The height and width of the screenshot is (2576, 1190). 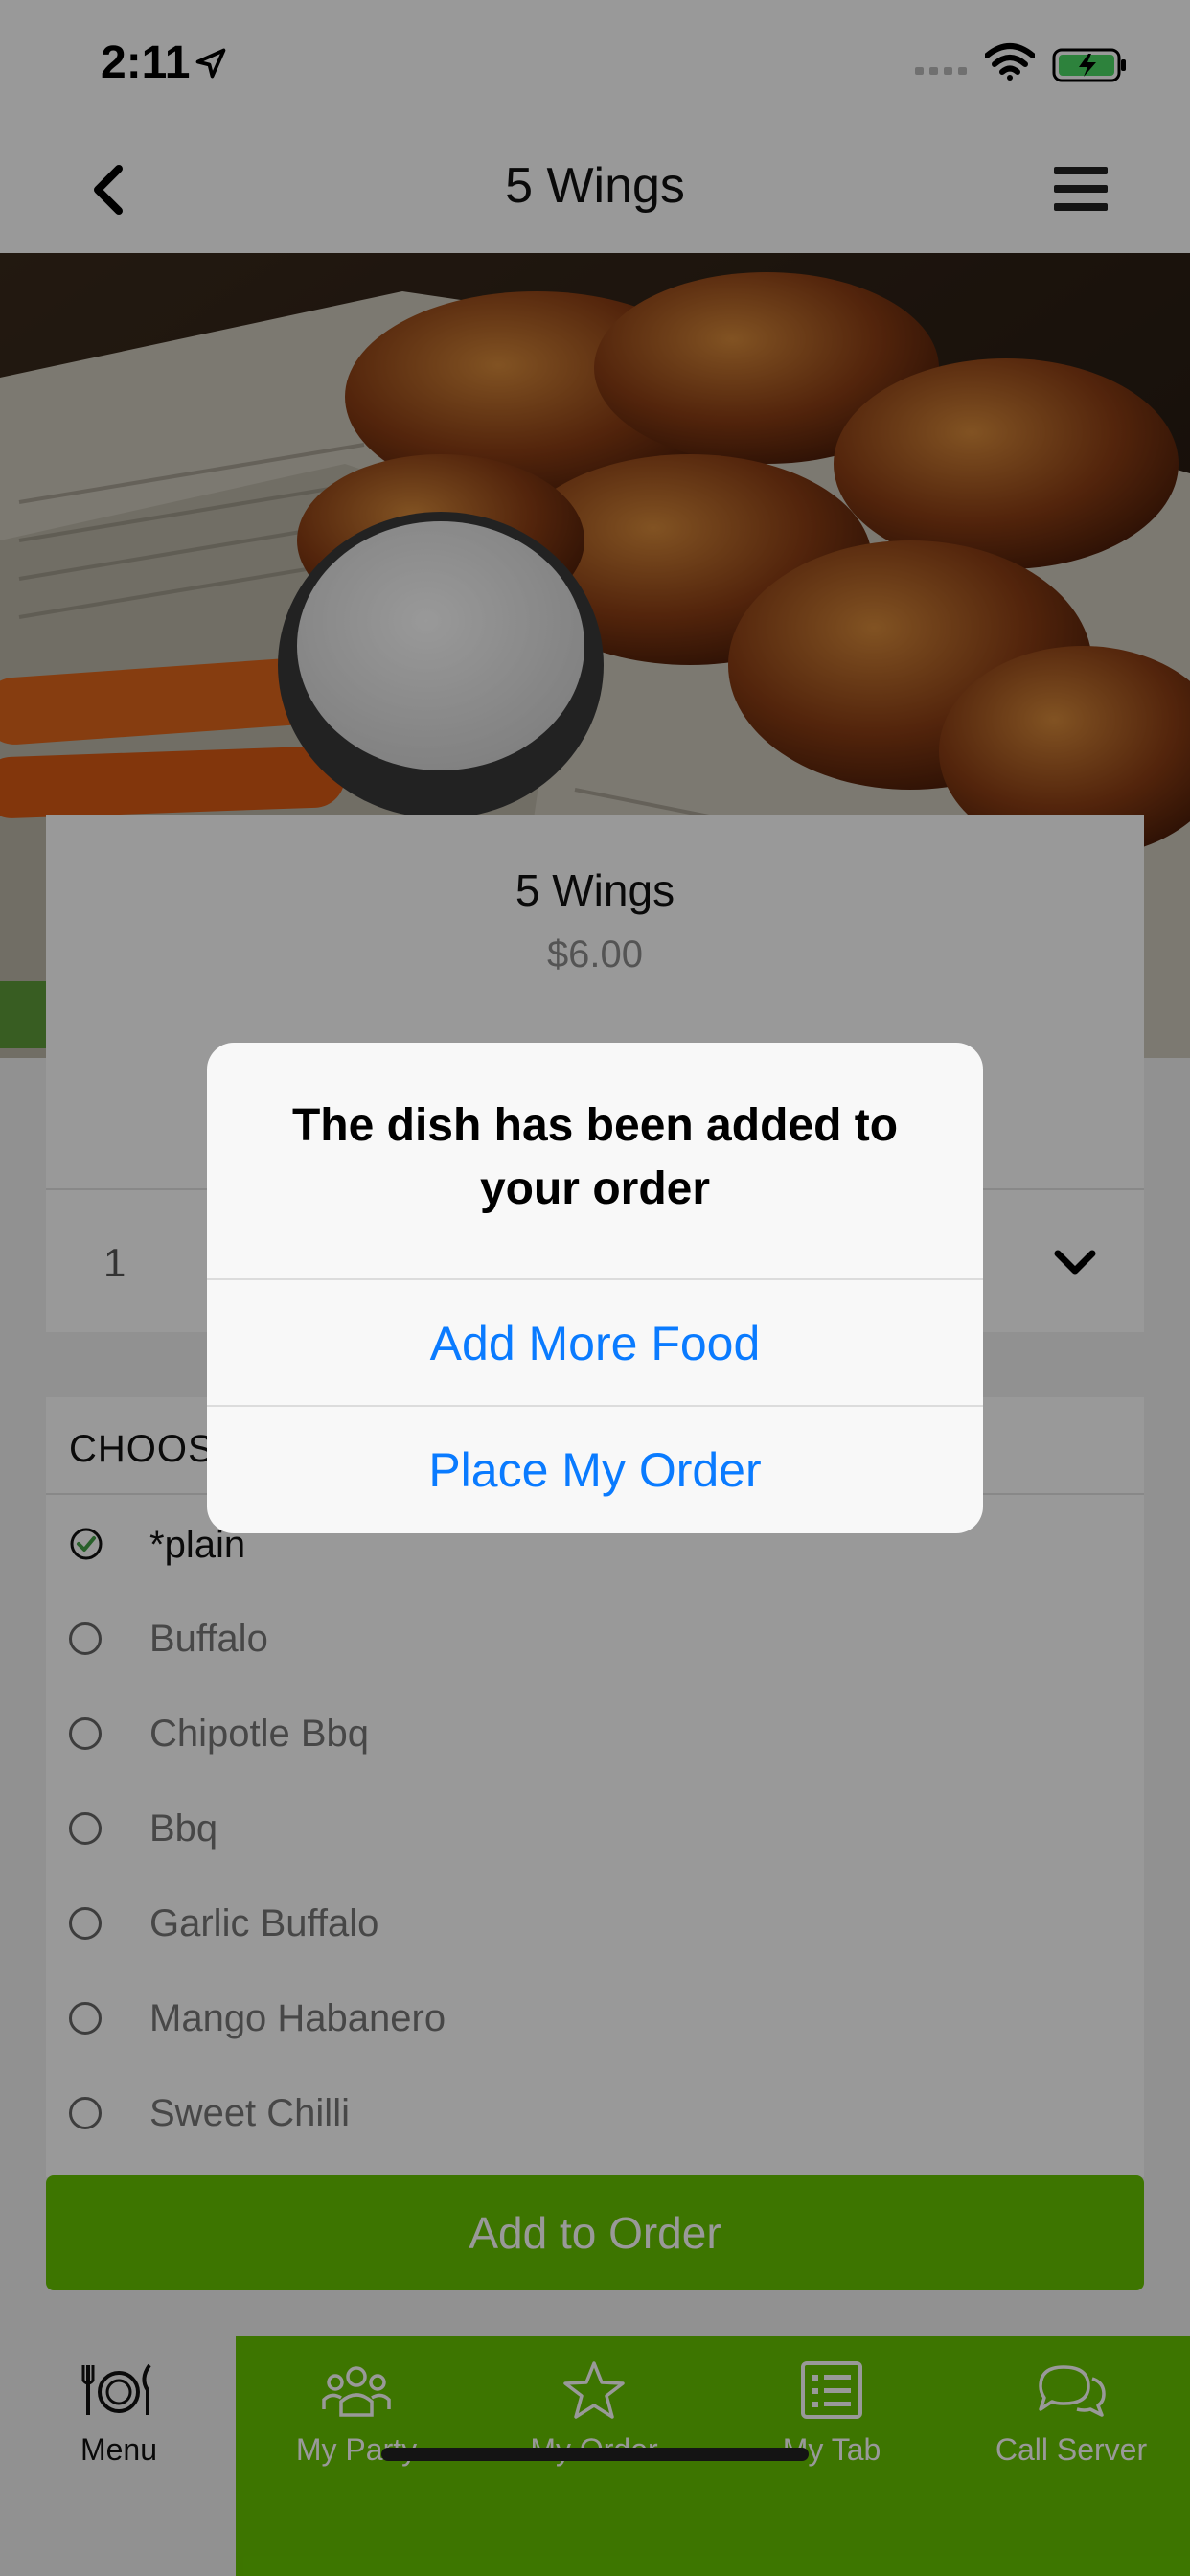 What do you see at coordinates (595, 1469) in the screenshot?
I see `place-my-order-button: Place My Order` at bounding box center [595, 1469].